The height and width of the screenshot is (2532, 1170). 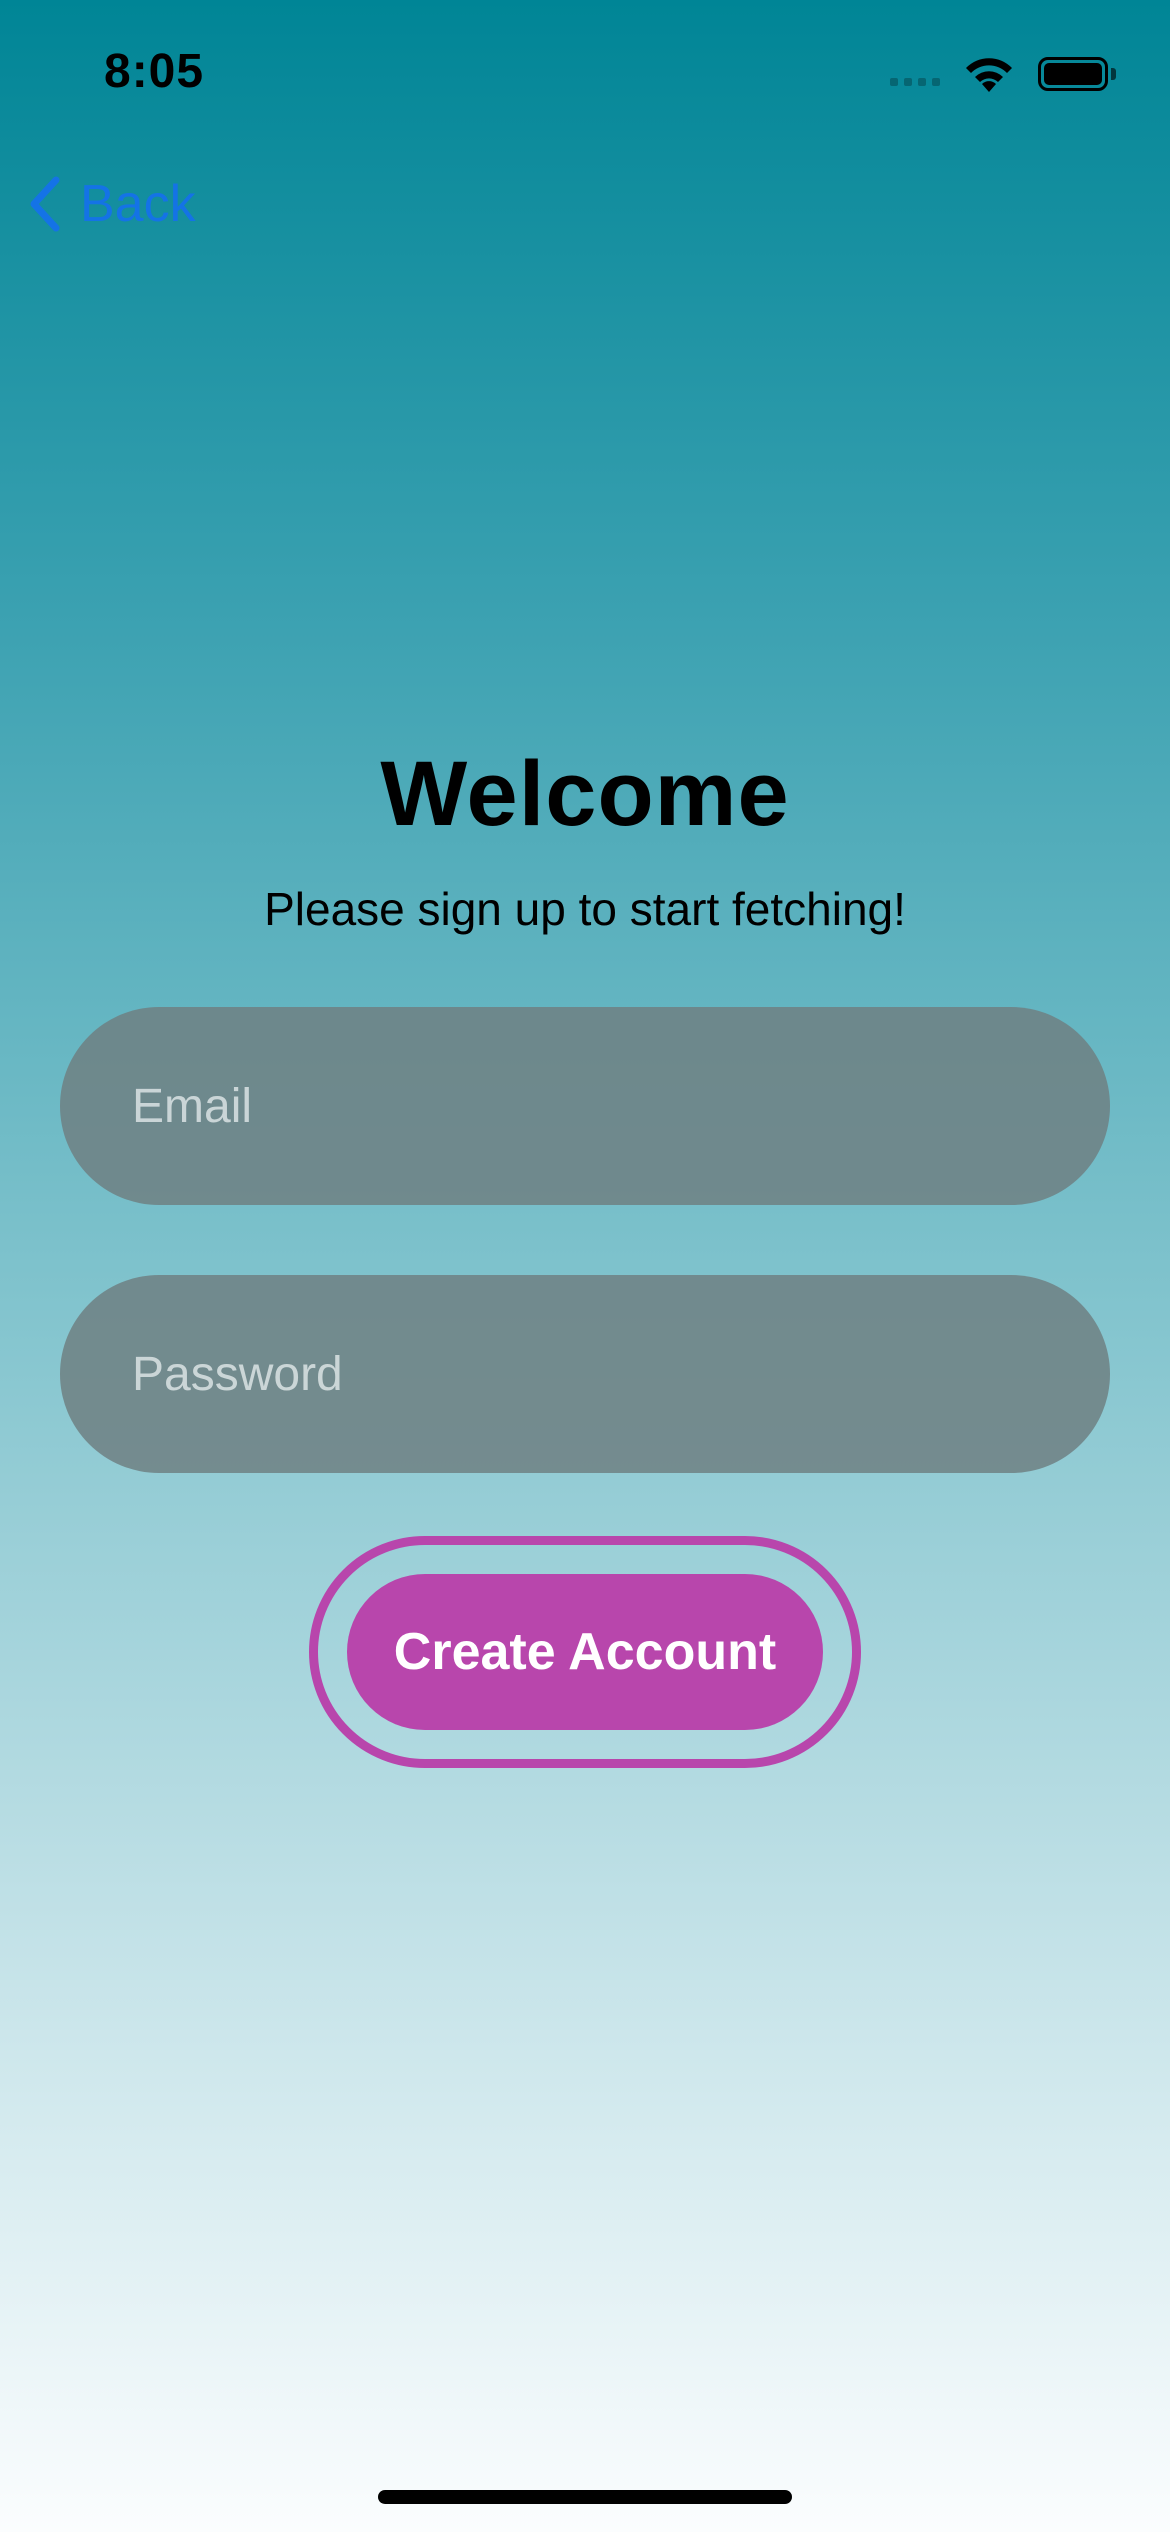 What do you see at coordinates (585, 2497) in the screenshot?
I see `home-indicator` at bounding box center [585, 2497].